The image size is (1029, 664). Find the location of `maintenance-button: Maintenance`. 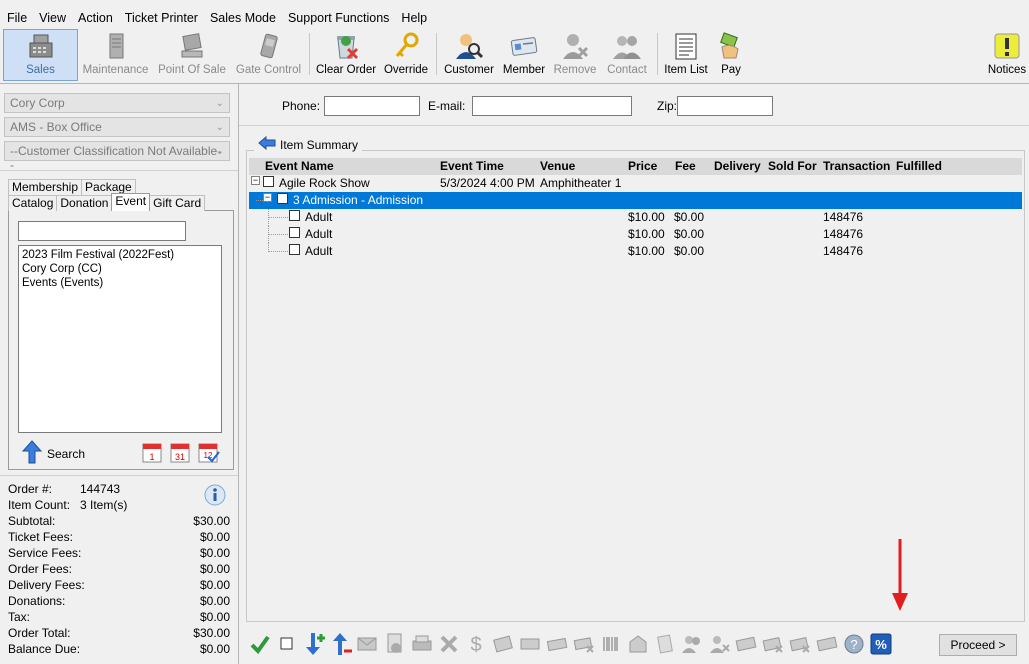

maintenance-button: Maintenance is located at coordinates (115, 54).